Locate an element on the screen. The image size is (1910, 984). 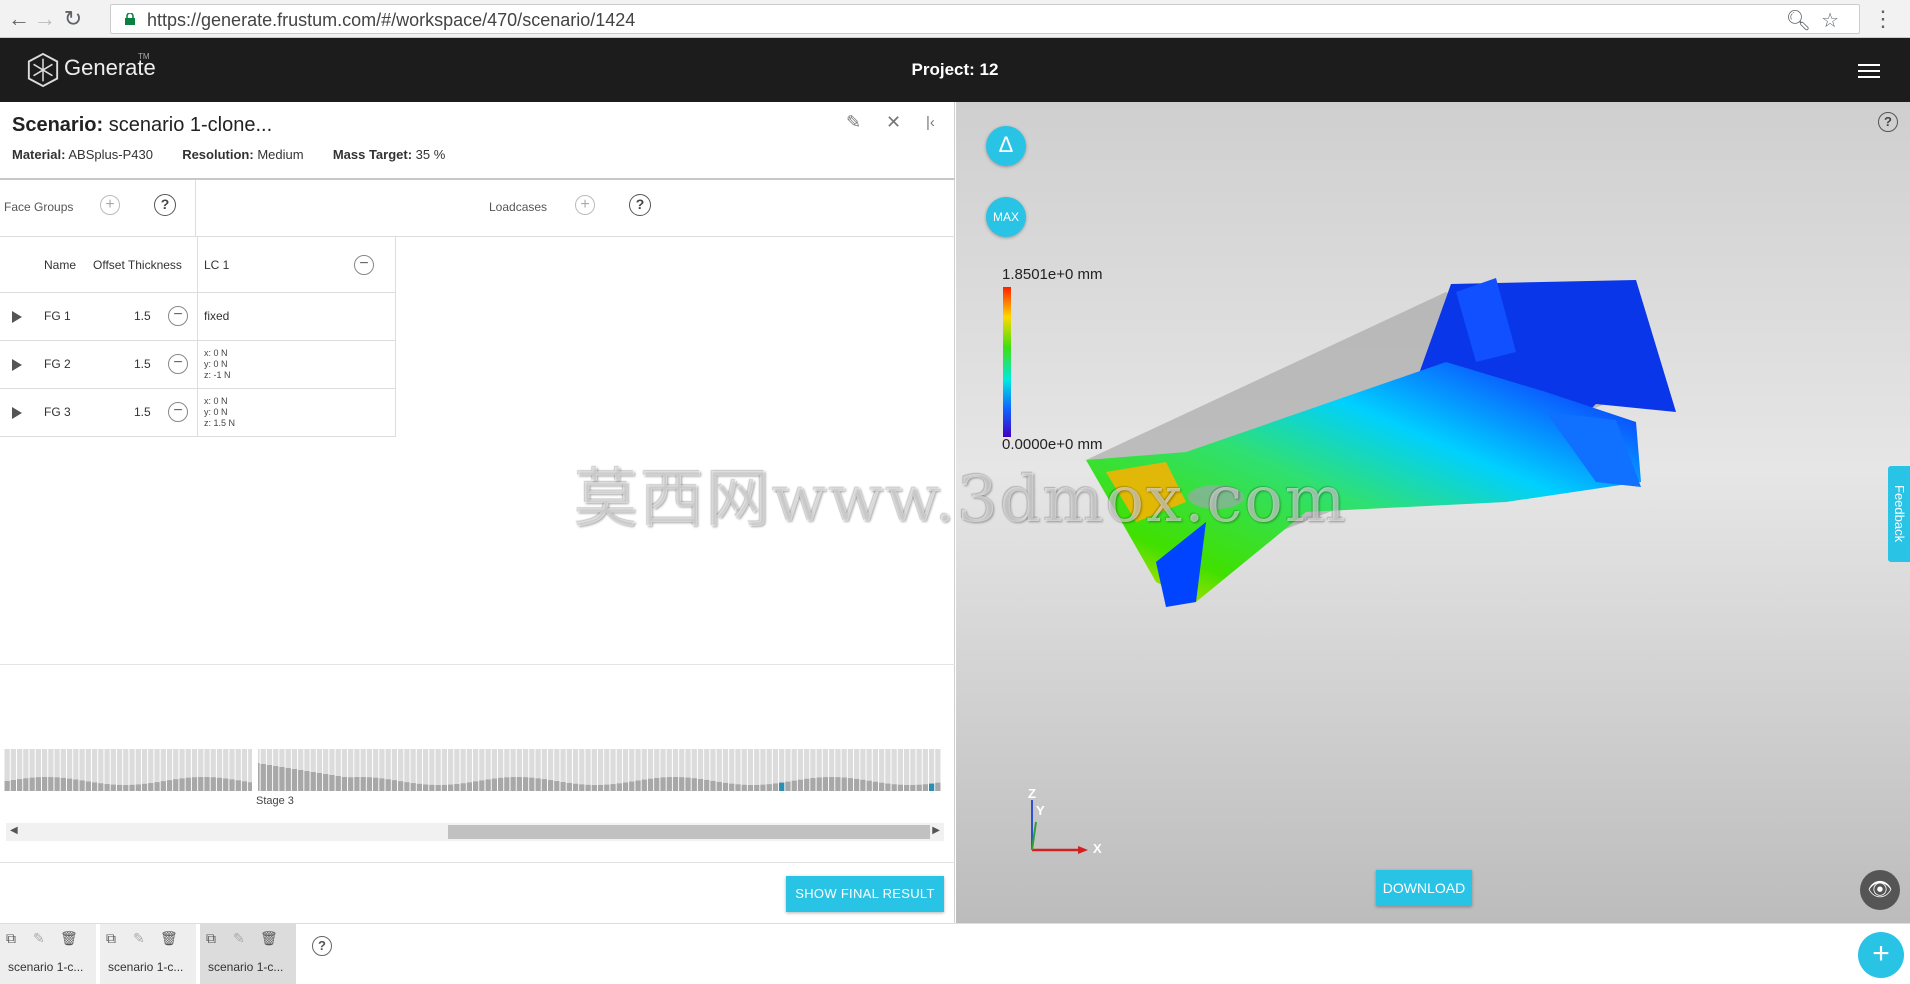
back-icon: ← is located at coordinates (19, 19).